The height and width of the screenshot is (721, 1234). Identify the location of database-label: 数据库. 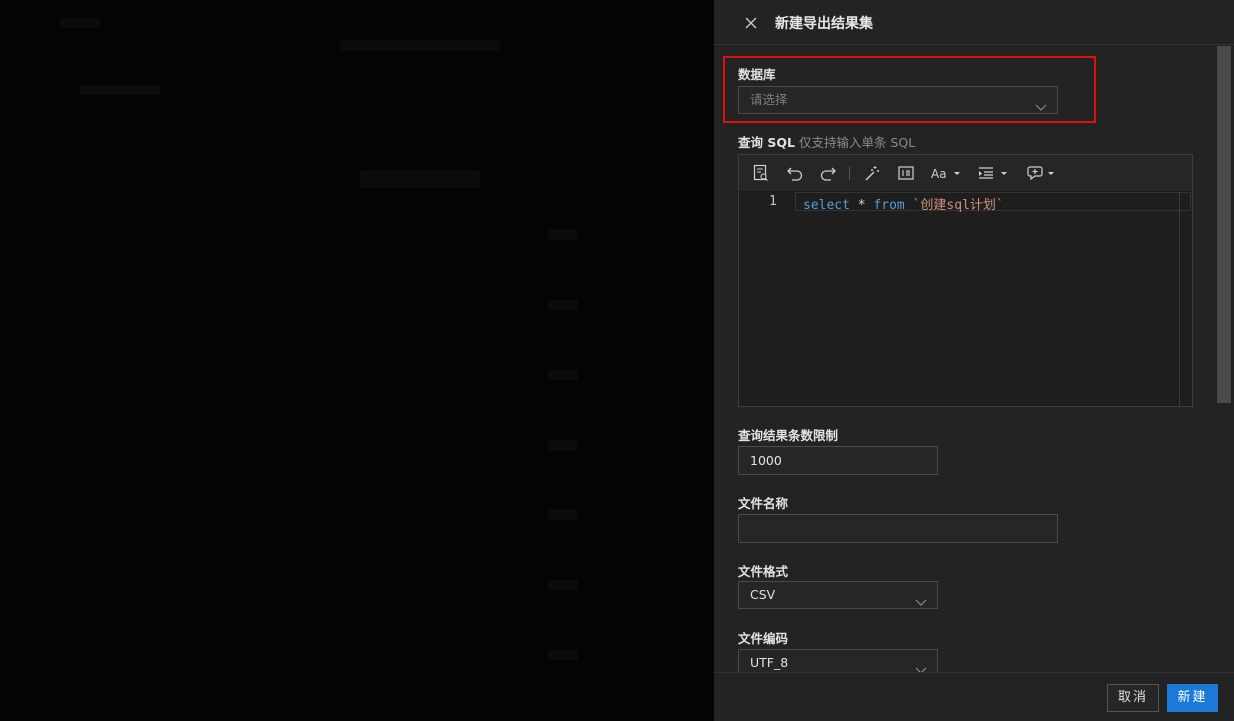
(757, 74).